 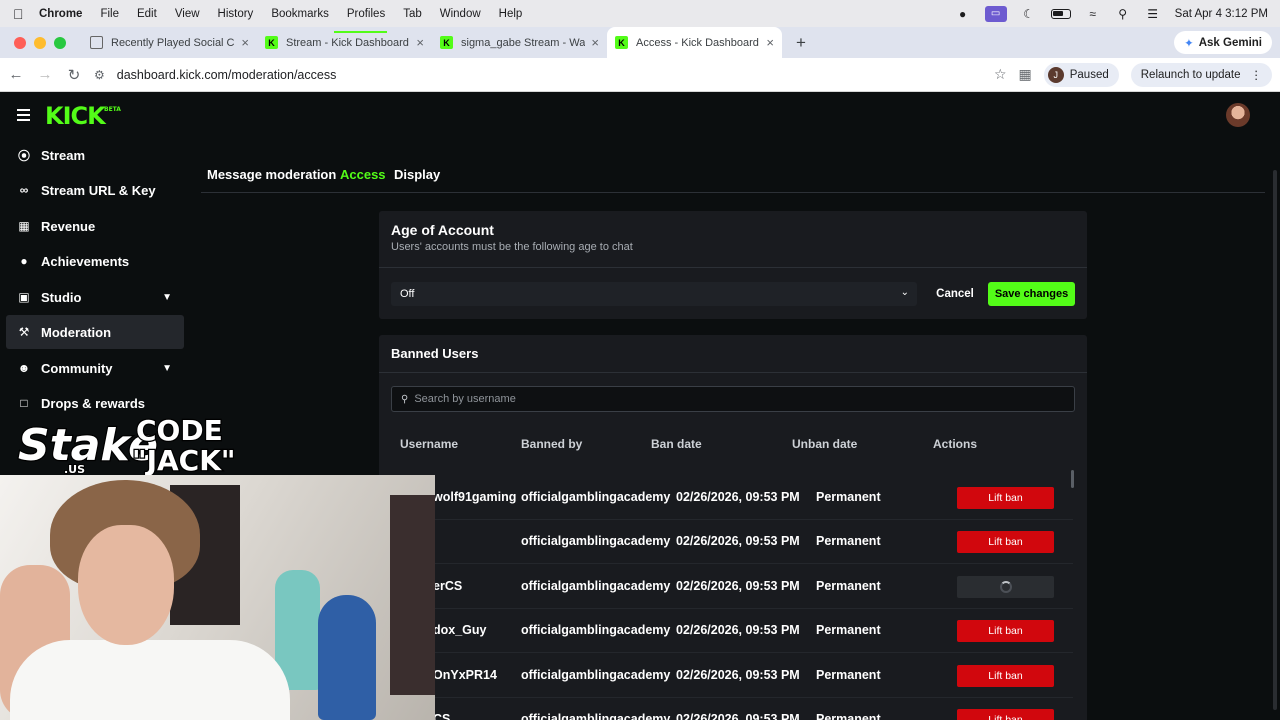 What do you see at coordinates (99, 75) in the screenshot?
I see `site-settings-icon: ⚙` at bounding box center [99, 75].